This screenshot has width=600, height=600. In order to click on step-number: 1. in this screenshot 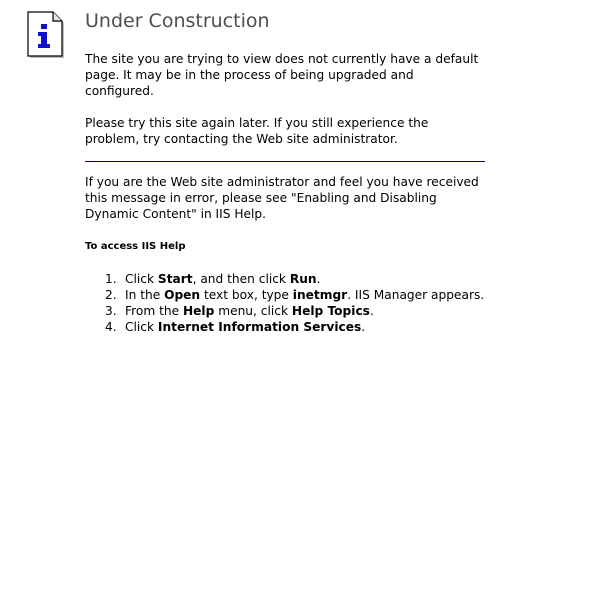, I will do `click(111, 279)`.